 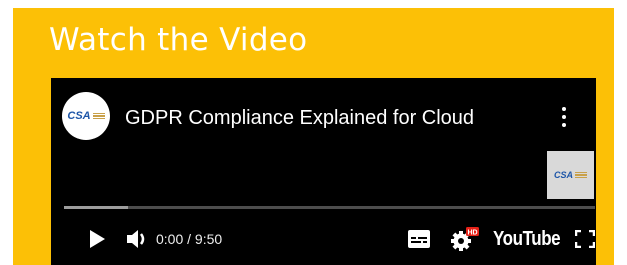 What do you see at coordinates (97, 239) in the screenshot?
I see `play-icon` at bounding box center [97, 239].